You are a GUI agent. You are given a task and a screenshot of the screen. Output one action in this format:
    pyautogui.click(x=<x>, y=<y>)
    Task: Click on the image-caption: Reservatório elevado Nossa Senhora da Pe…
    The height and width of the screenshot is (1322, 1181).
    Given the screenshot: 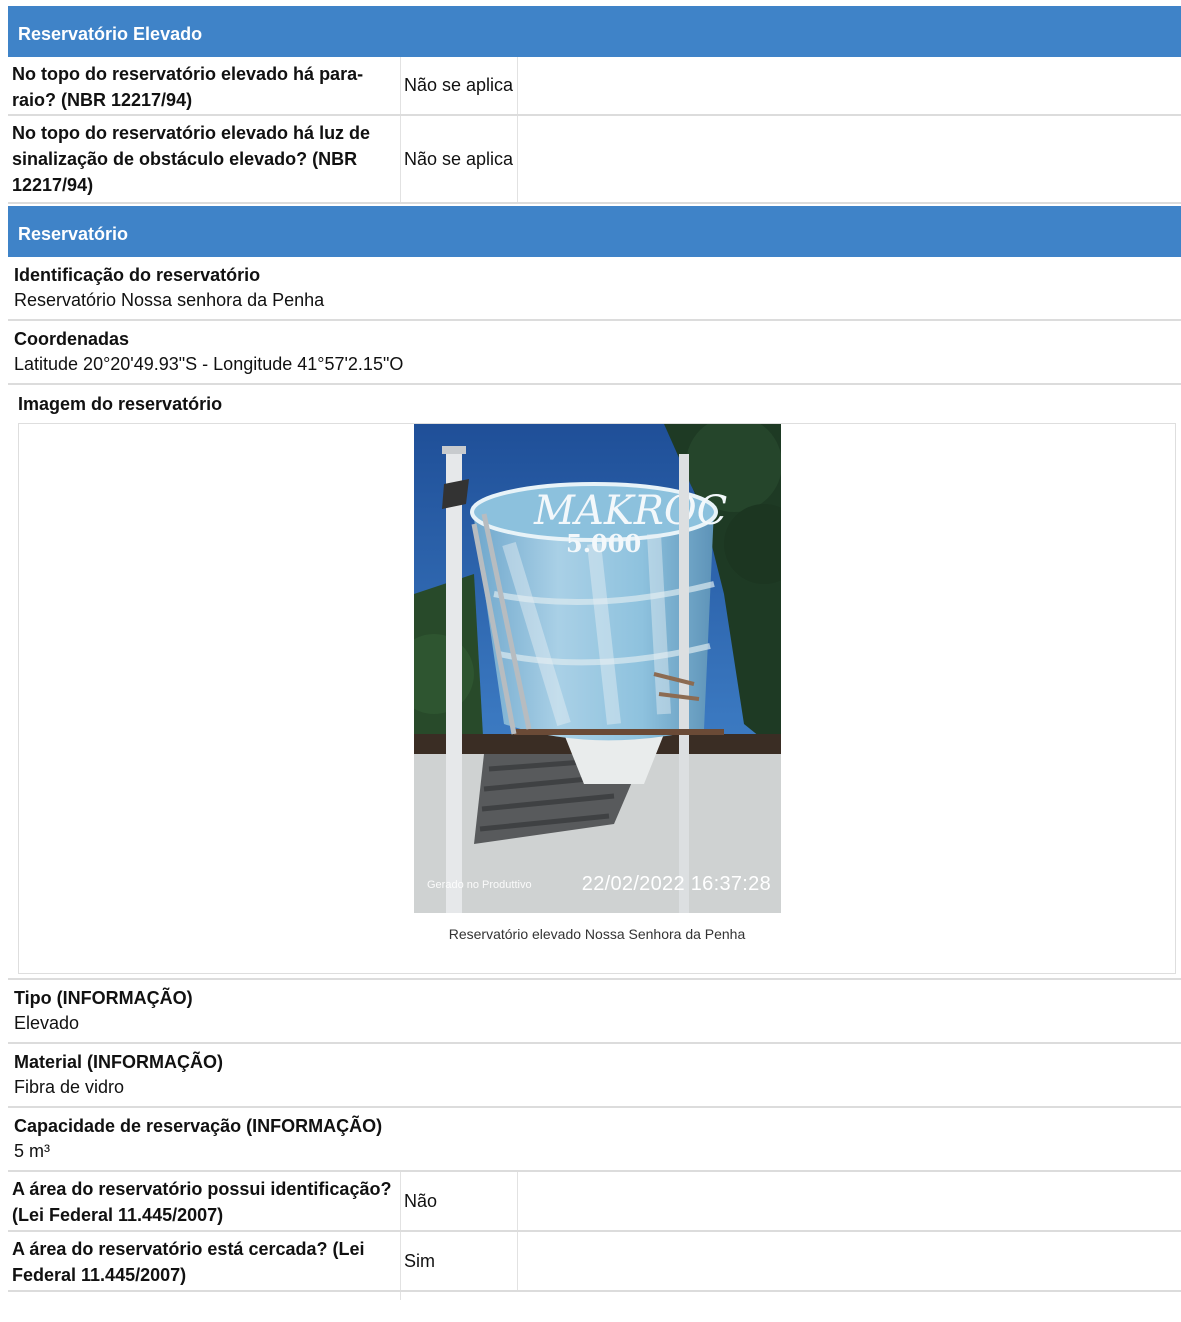 What is the action you would take?
    pyautogui.click(x=597, y=934)
    